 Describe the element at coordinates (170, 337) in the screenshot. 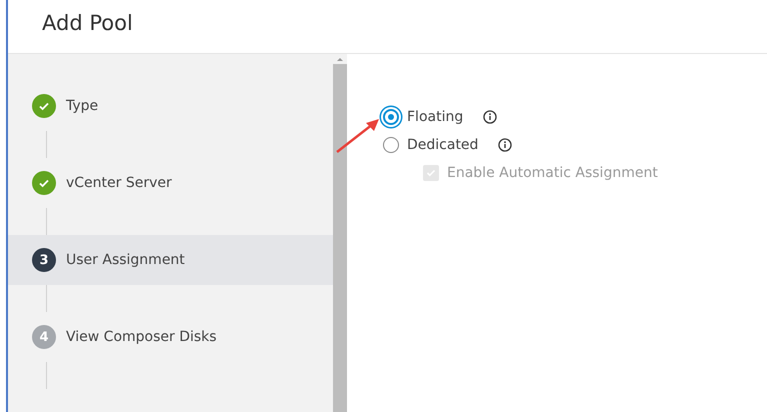

I see `wizard-step: 4 View Composer Disks` at that location.